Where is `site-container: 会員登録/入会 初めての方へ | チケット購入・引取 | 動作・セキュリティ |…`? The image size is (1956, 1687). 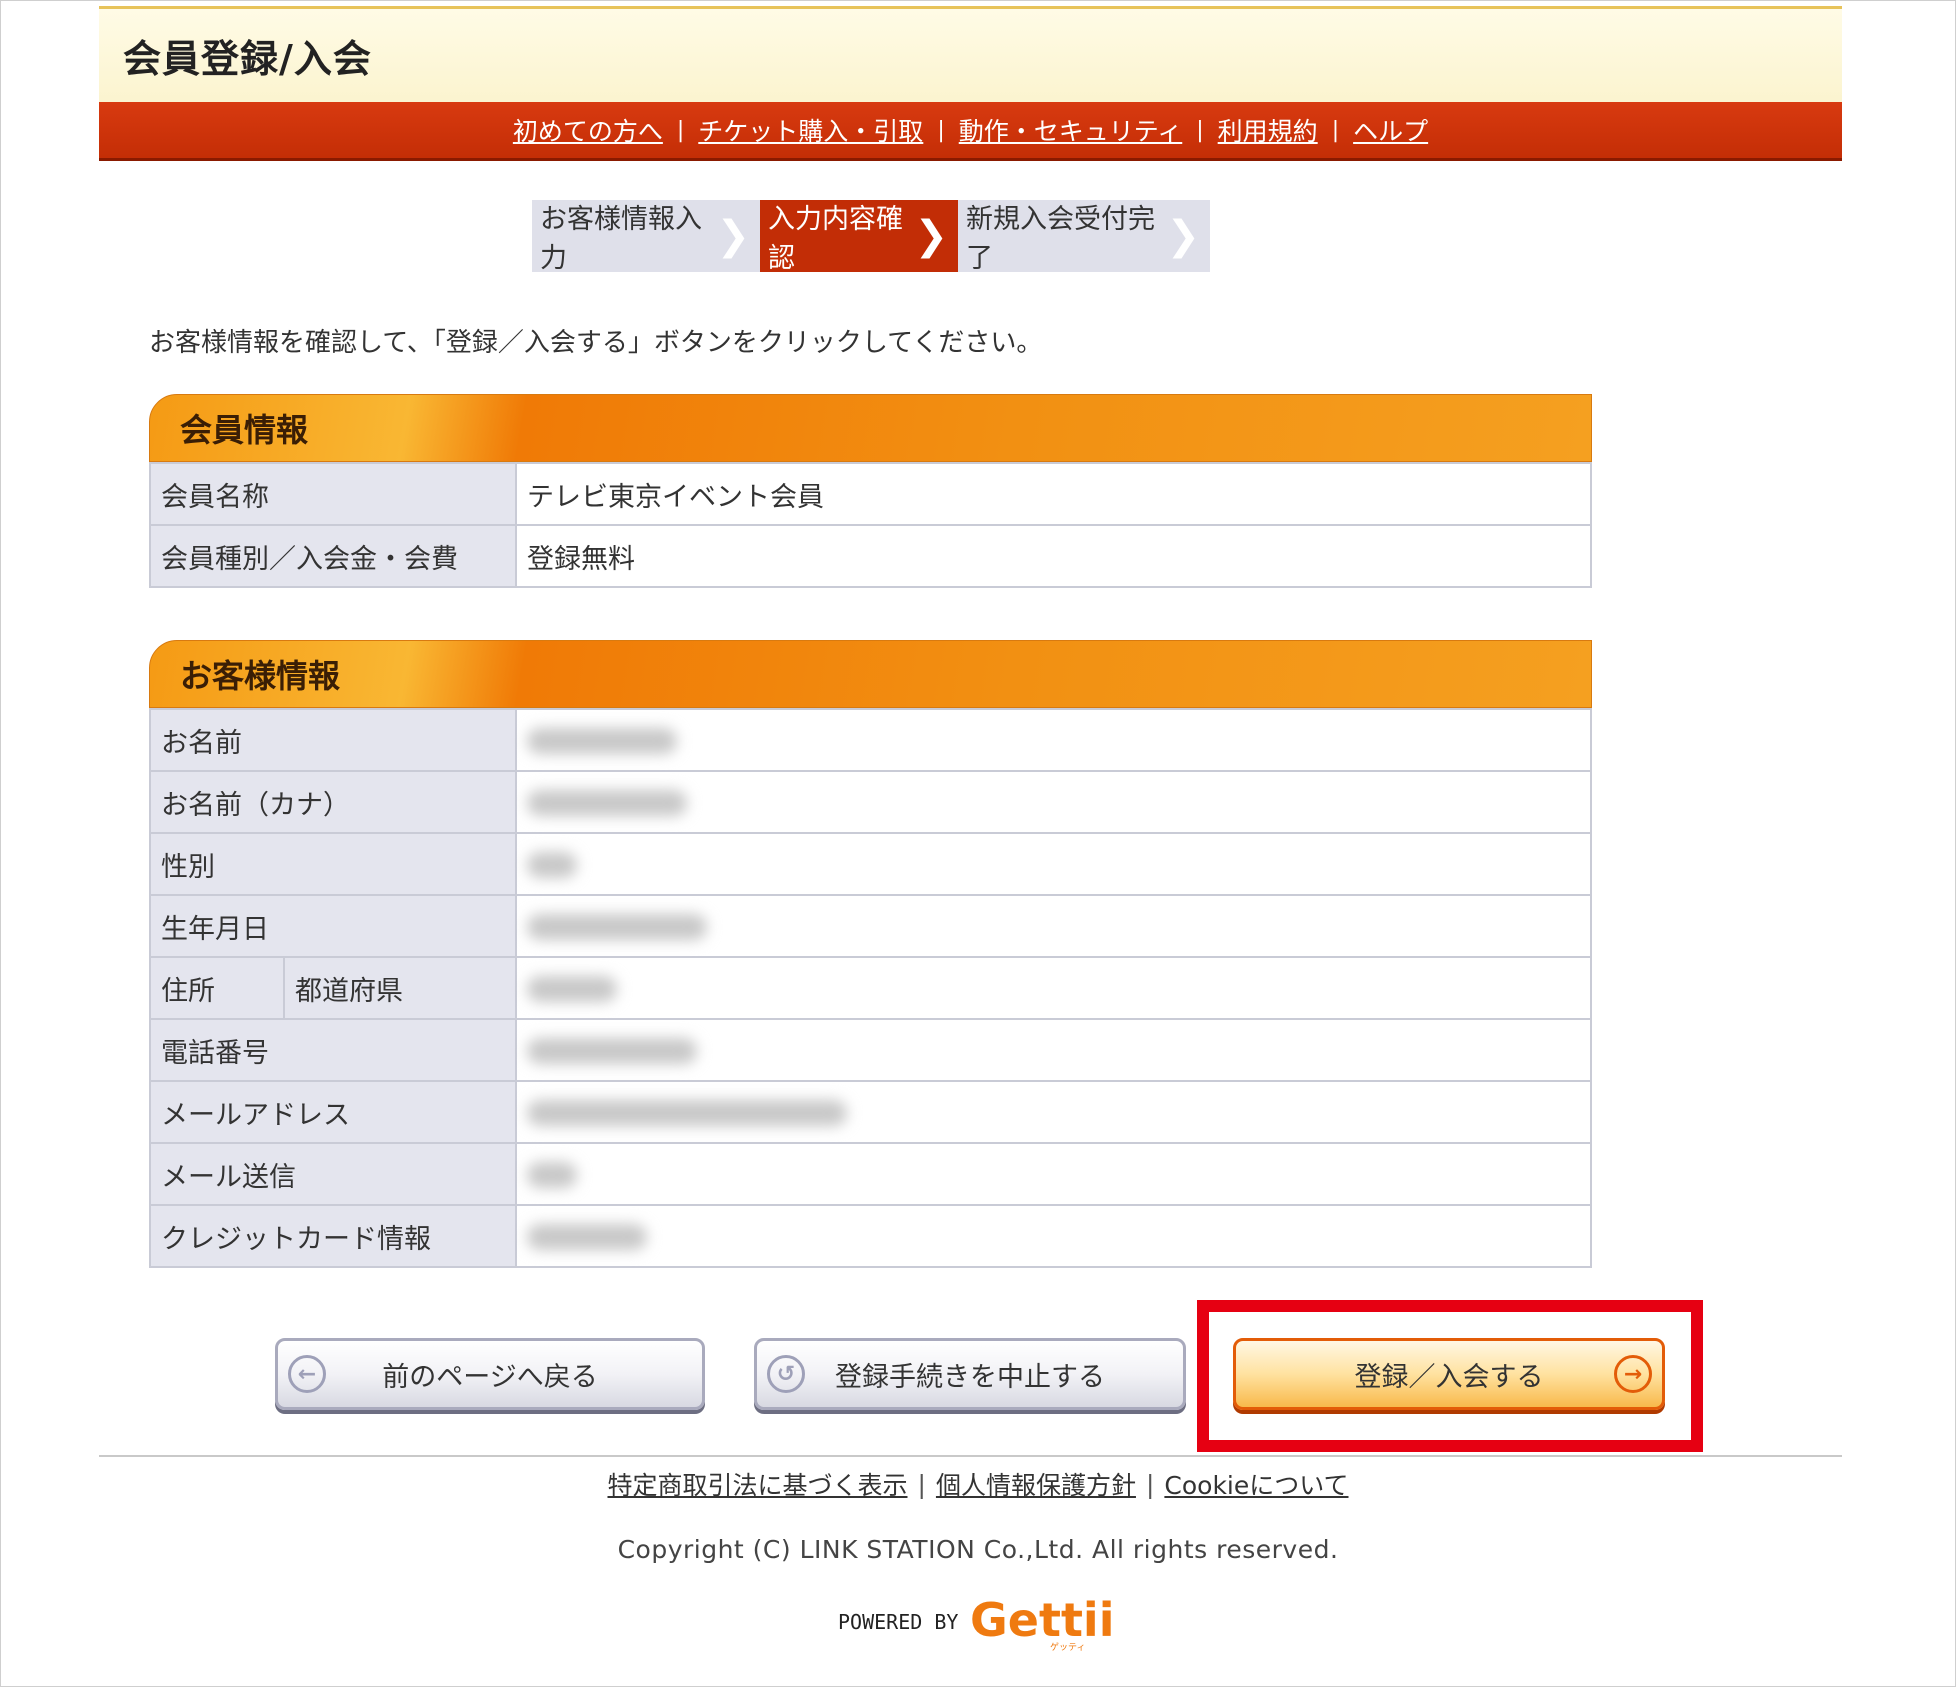 site-container: 会員登録/入会 初めての方へ | チケット購入・引取 | 動作・セキュリティ |… is located at coordinates (970, 83).